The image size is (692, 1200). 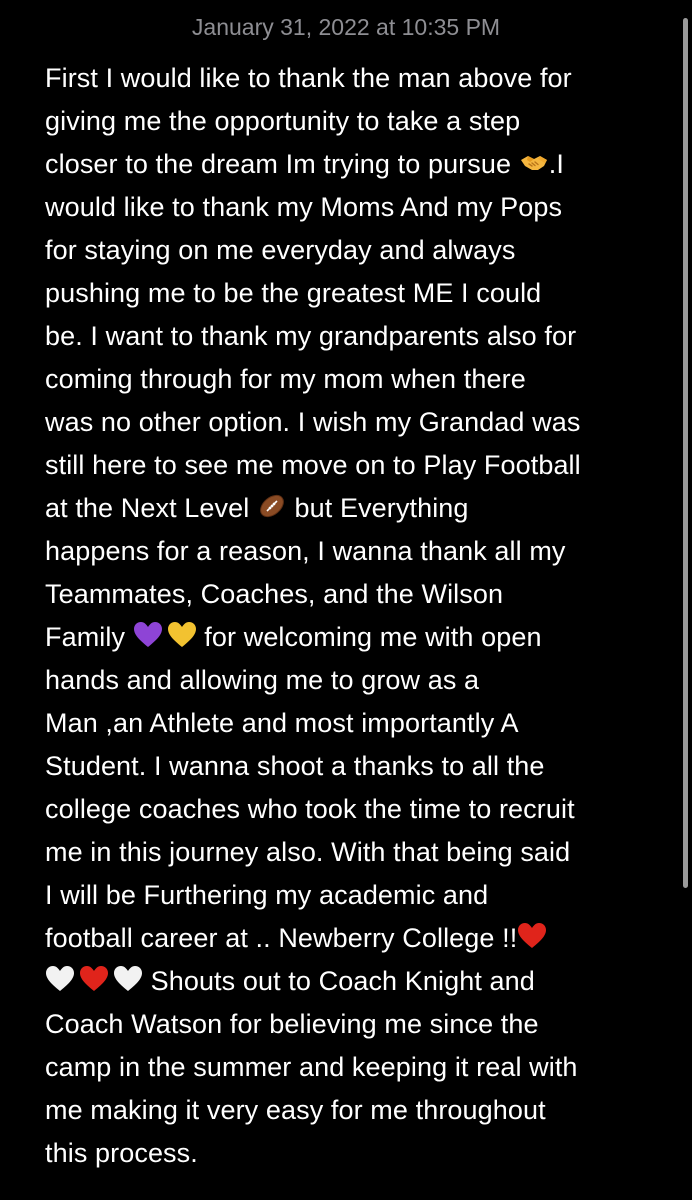 What do you see at coordinates (304, 207) in the screenshot?
I see `note-line: would like to thank my Moms And my Pops` at bounding box center [304, 207].